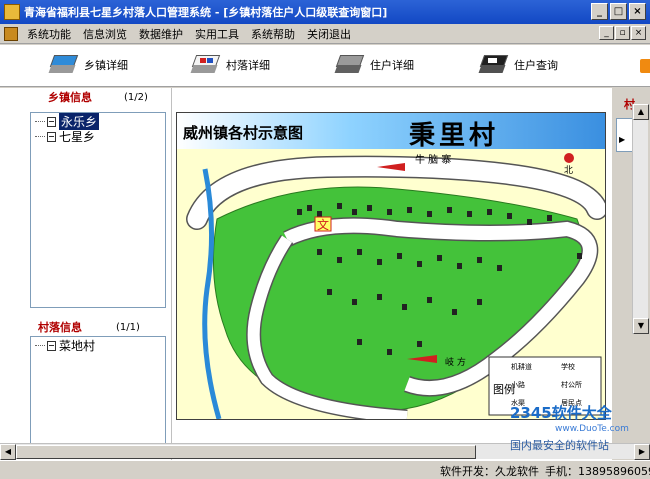 Image resolution: width=650 pixels, height=479 pixels. I want to click on legend-item: 机耕道, so click(521, 366).